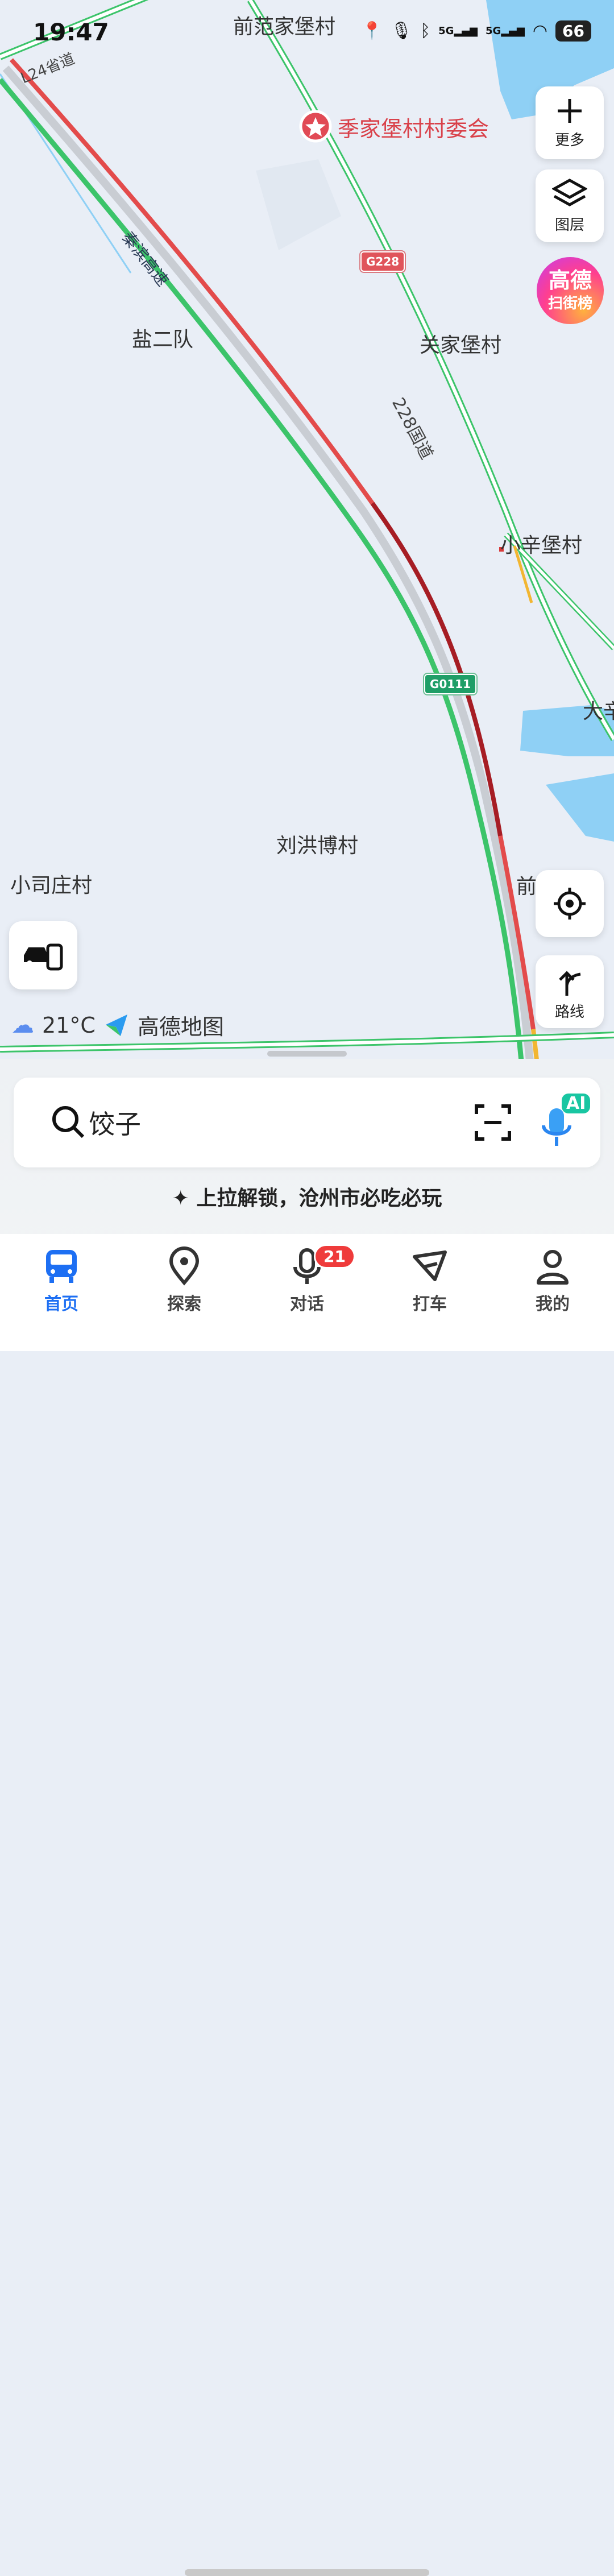 The image size is (614, 2576). What do you see at coordinates (493, 1122) in the screenshot?
I see `scan-icon` at bounding box center [493, 1122].